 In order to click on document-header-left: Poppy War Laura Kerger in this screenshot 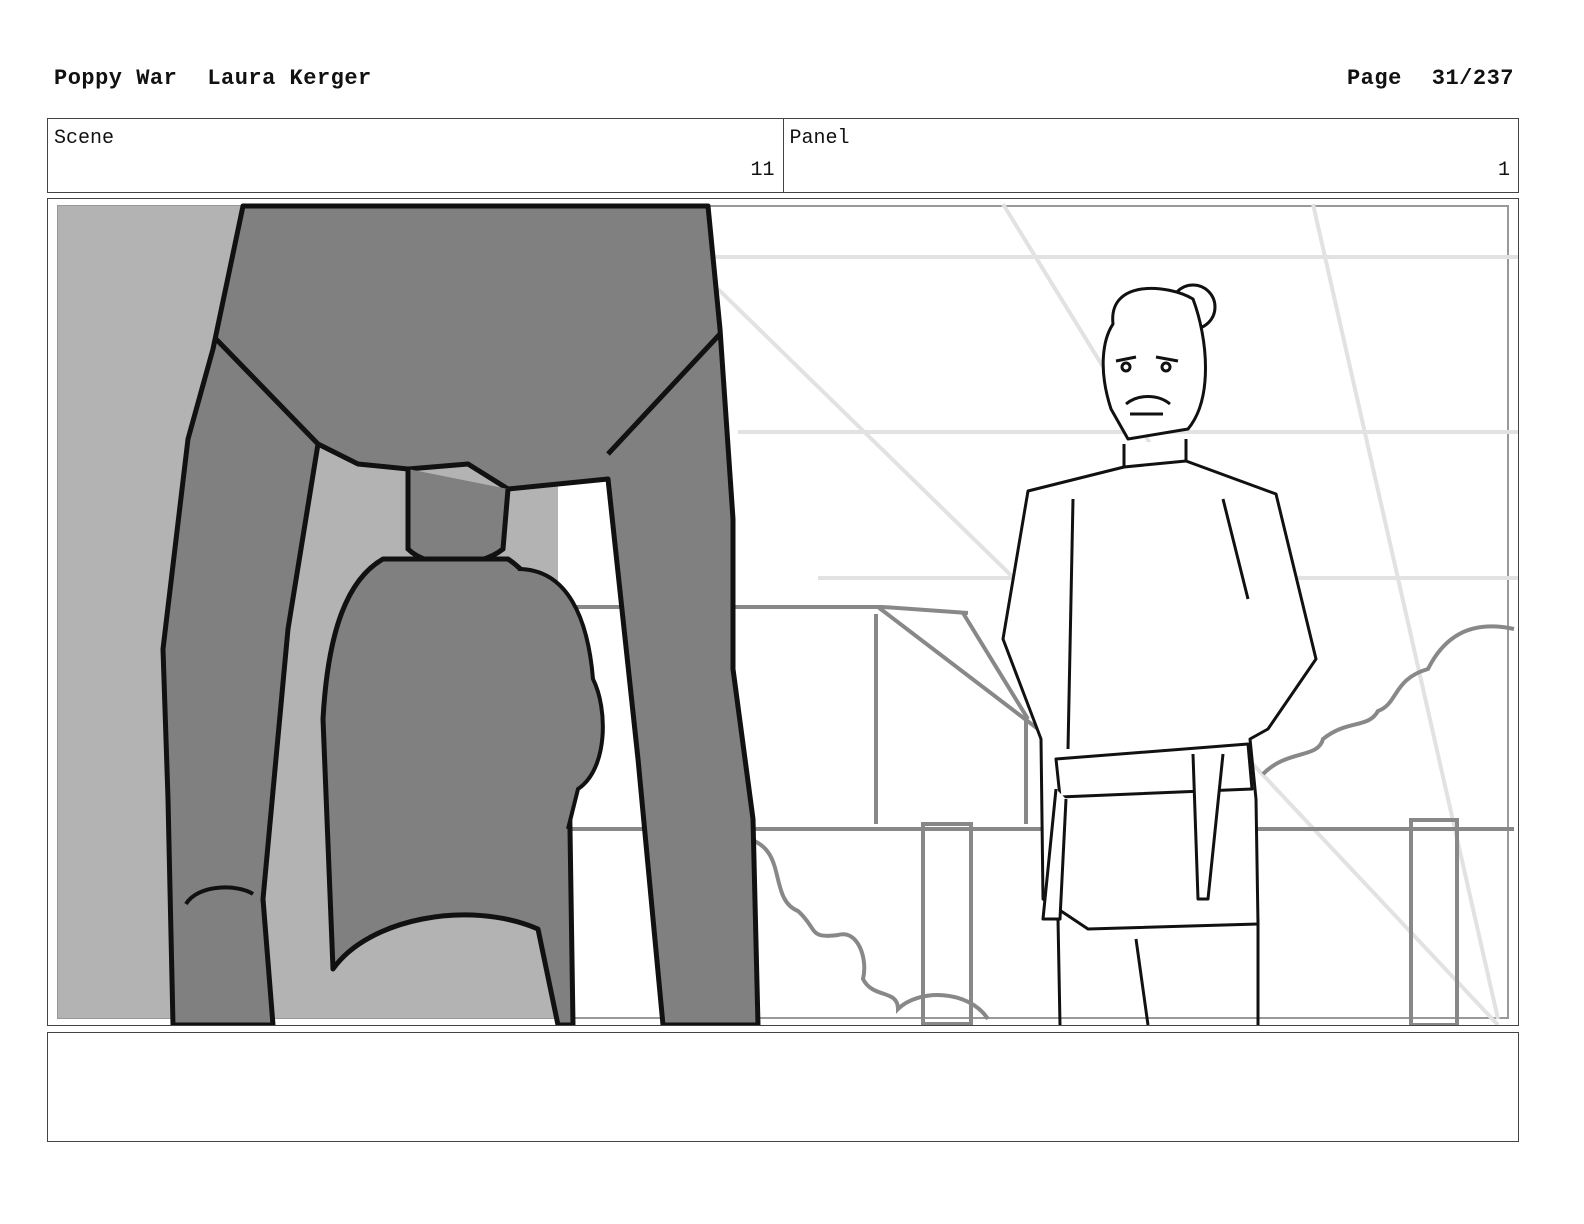, I will do `click(213, 78)`.